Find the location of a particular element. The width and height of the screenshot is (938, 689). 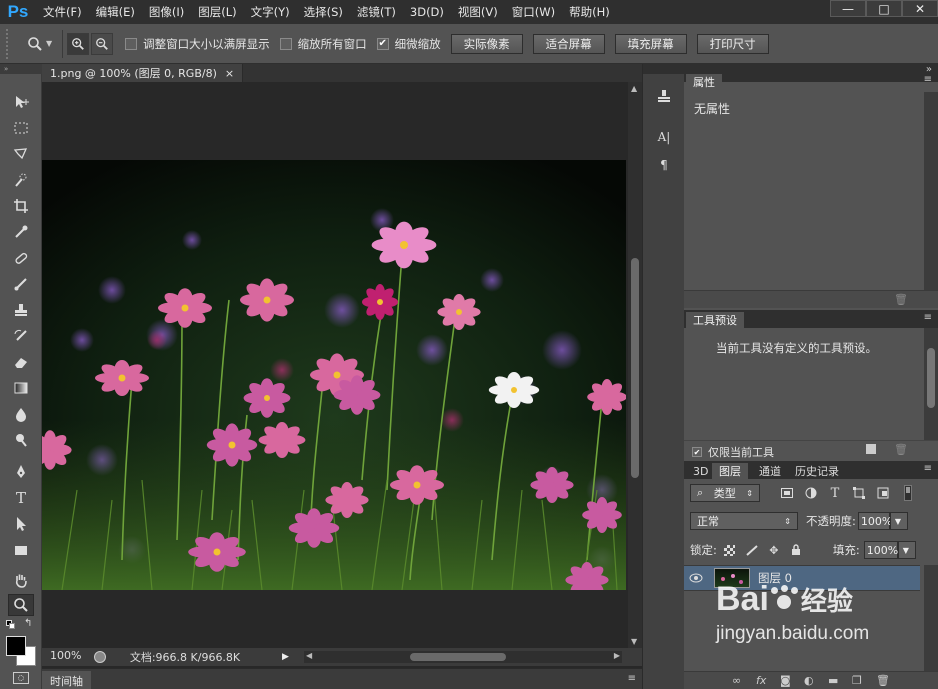

filter-toggle-switch is located at coordinates (908, 493).